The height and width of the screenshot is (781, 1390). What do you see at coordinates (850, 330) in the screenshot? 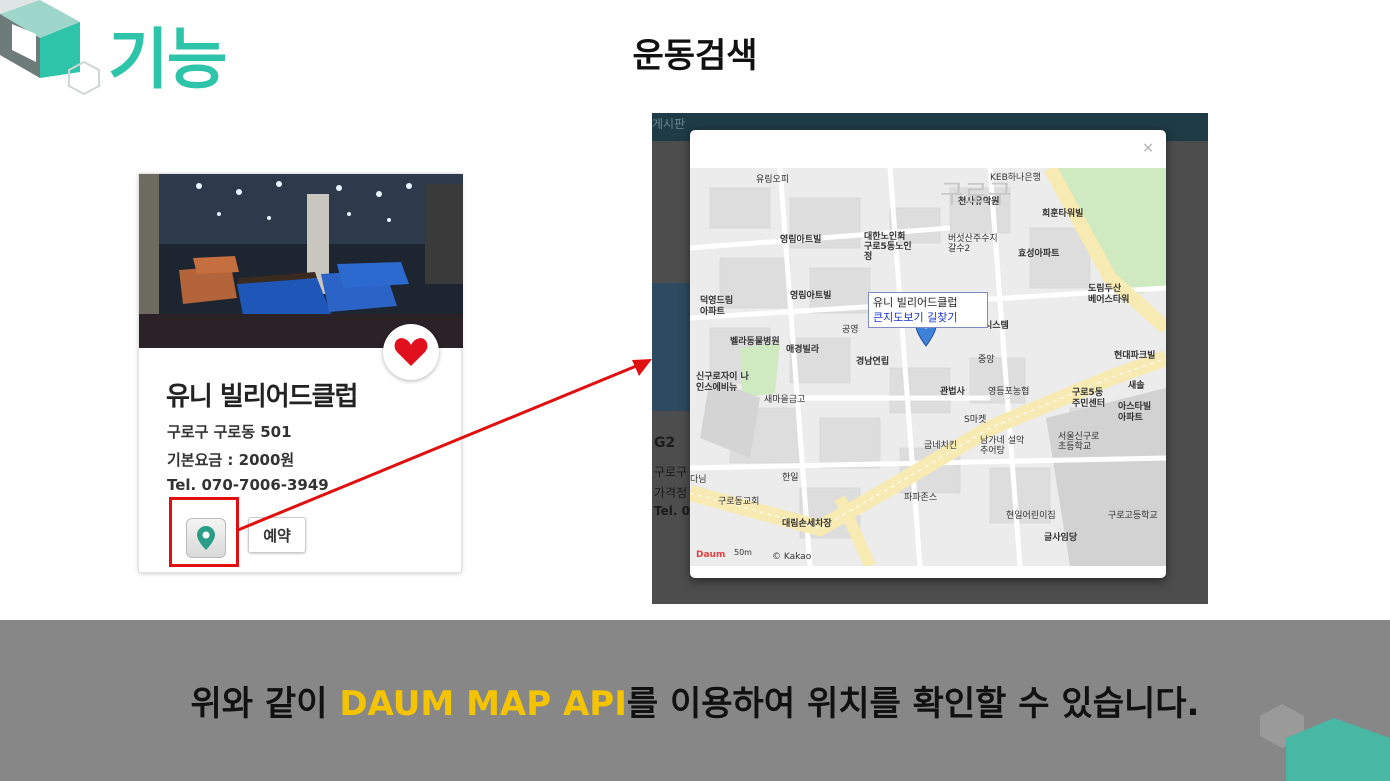
I see `map-label: 공영` at bounding box center [850, 330].